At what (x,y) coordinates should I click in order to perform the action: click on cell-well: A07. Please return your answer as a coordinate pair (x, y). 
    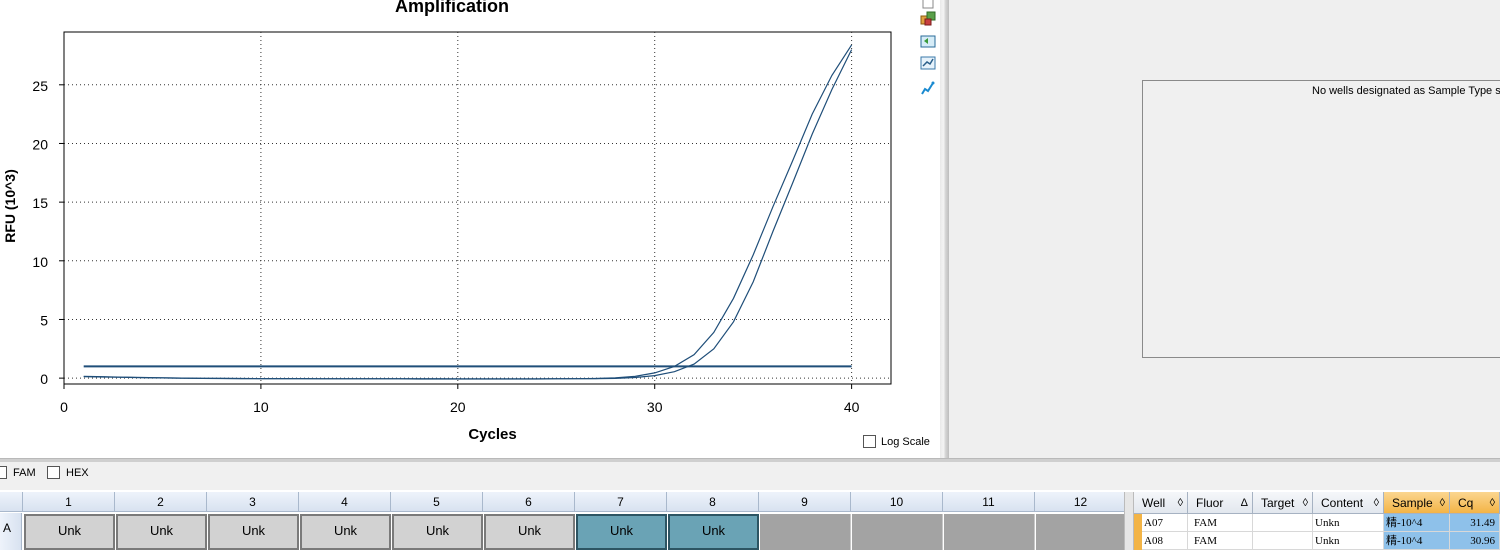
    Looking at the image, I should click on (1165, 523).